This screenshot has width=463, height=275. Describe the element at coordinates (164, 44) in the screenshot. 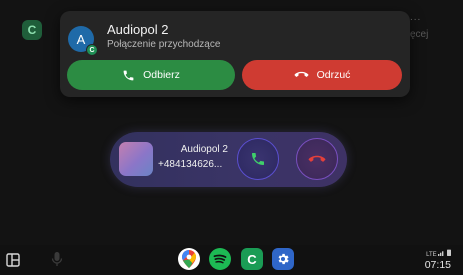

I see `notification-subtitle: Połączenie przychodzące` at that location.